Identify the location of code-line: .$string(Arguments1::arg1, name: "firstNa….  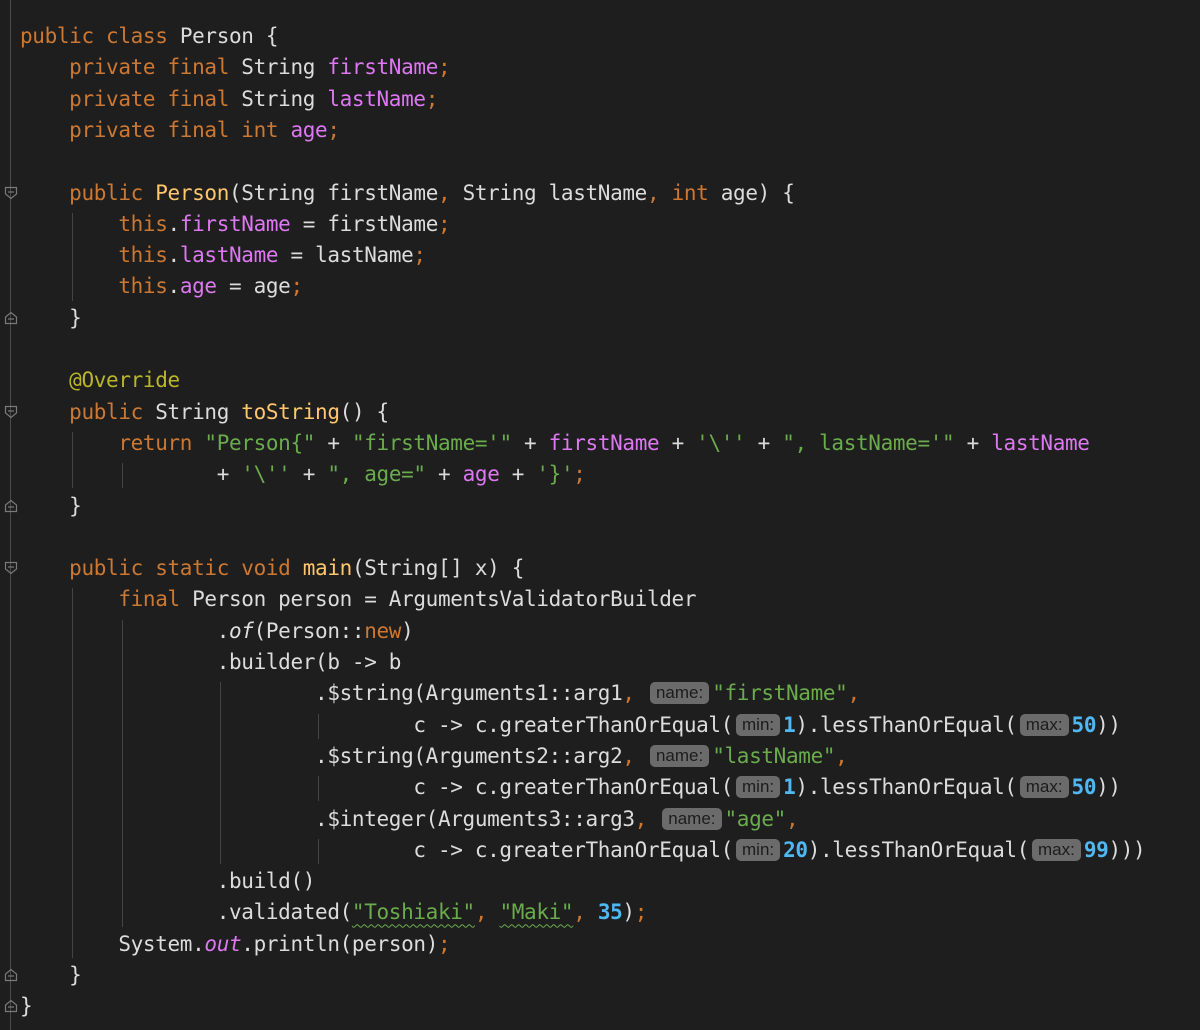
(440, 693).